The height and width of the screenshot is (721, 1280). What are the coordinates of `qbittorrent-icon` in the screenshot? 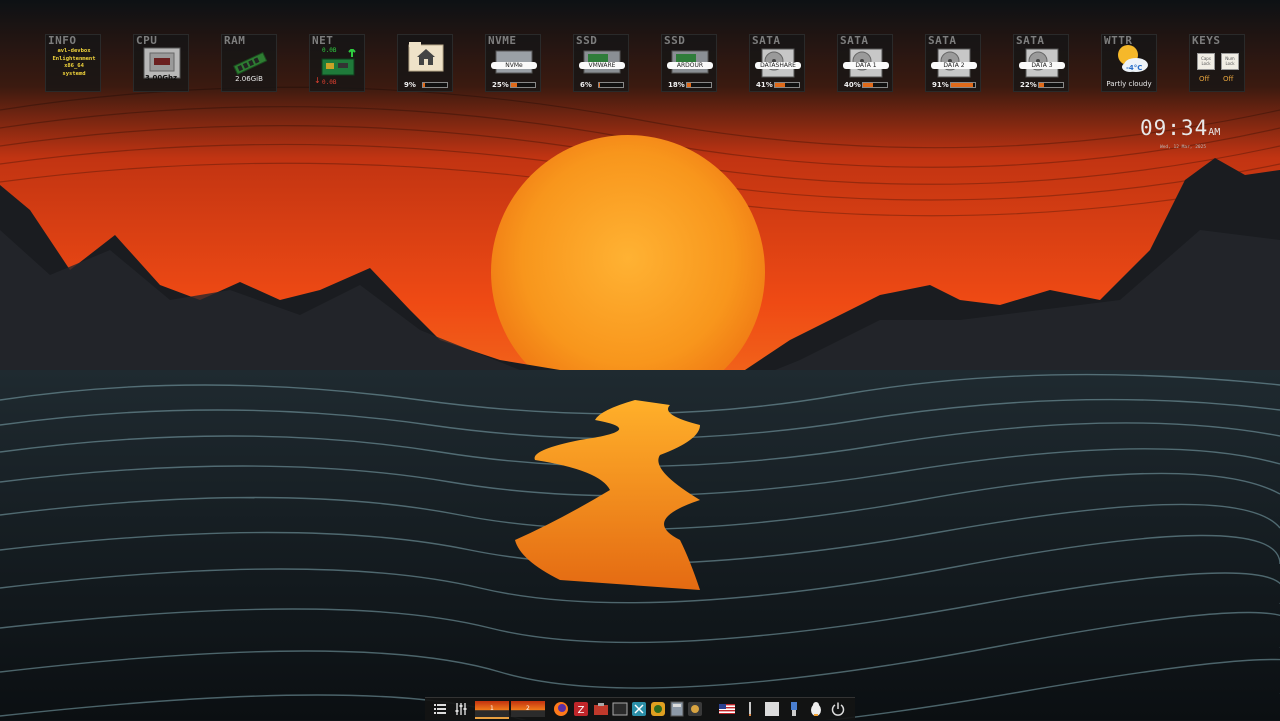 It's located at (658, 709).